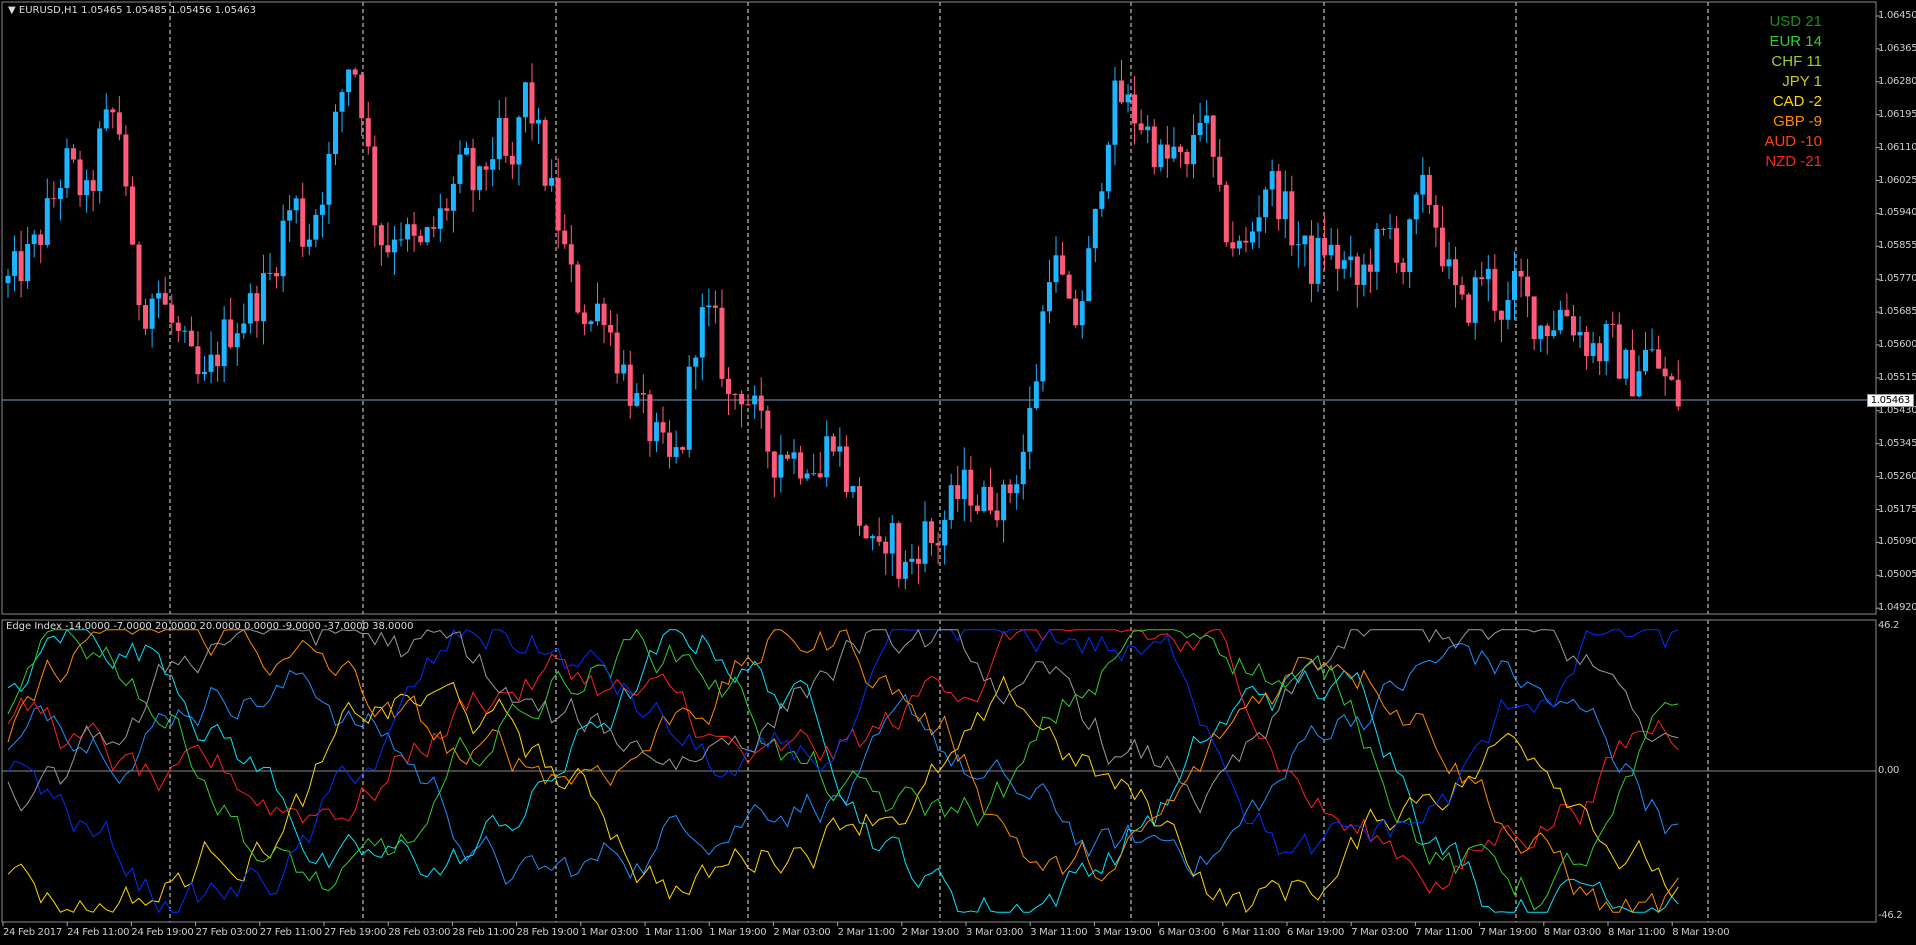 The height and width of the screenshot is (945, 1916). I want to click on price-tick-label: 1.06110, so click(1897, 147).